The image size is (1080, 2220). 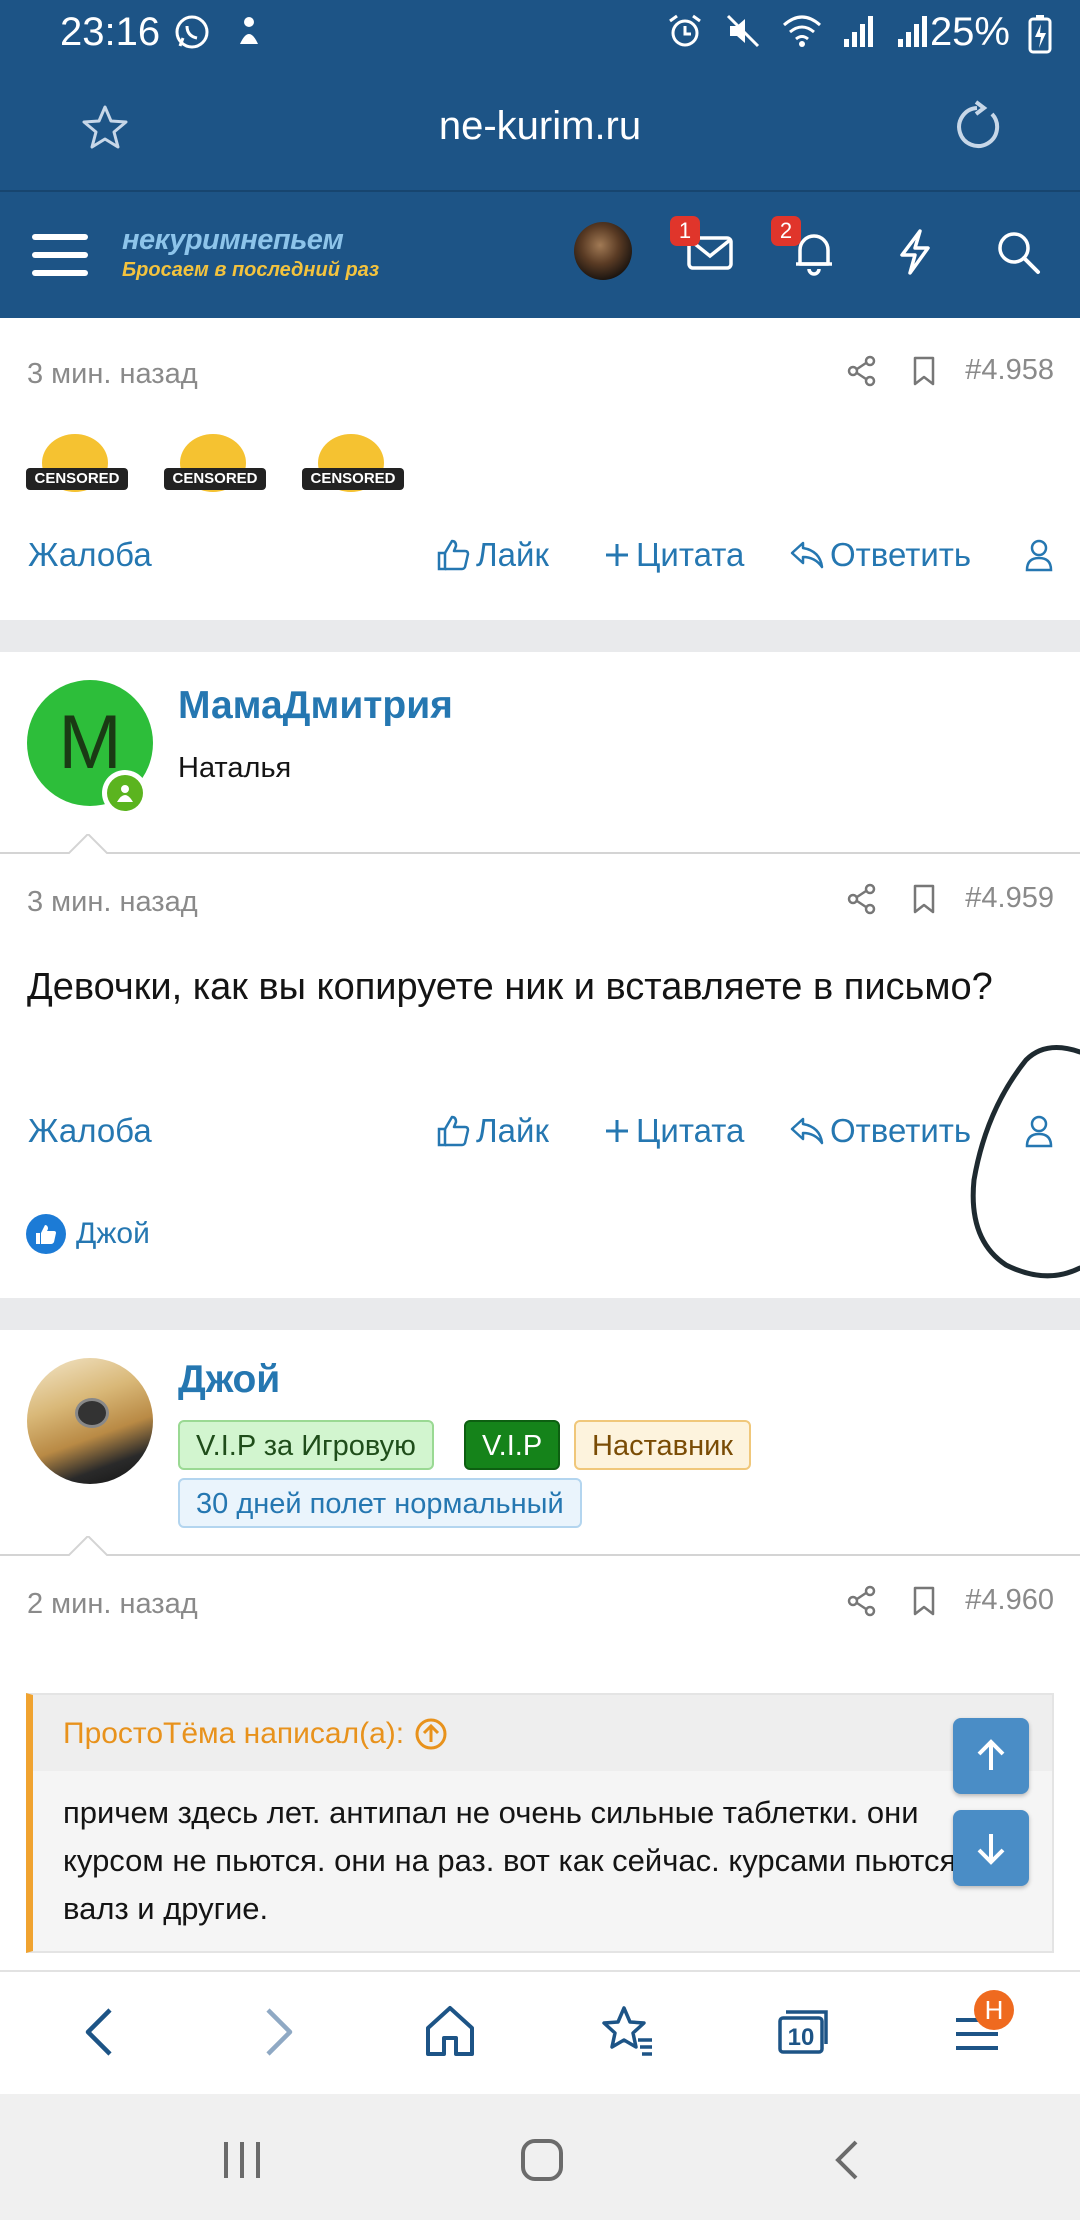 What do you see at coordinates (249, 30) in the screenshot?
I see `notification-person-icon` at bounding box center [249, 30].